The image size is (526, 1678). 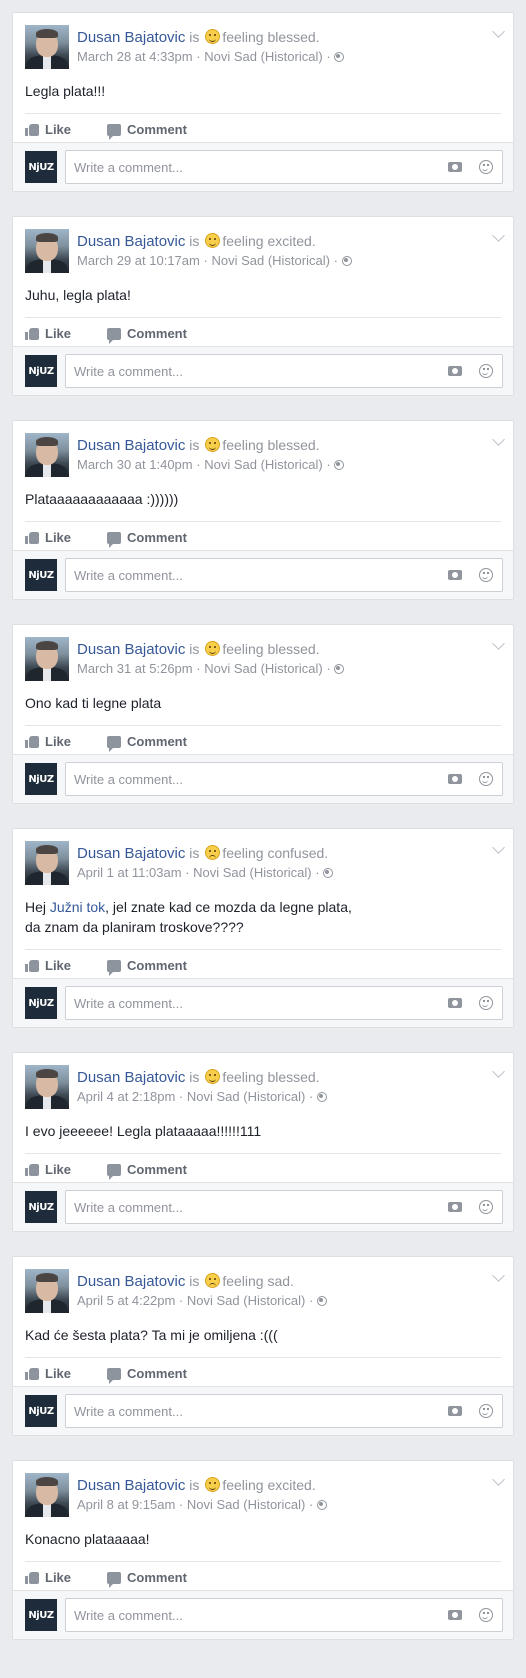 I want to click on post-timestamp-link: April 4 at 2:18pm, so click(x=126, y=1096).